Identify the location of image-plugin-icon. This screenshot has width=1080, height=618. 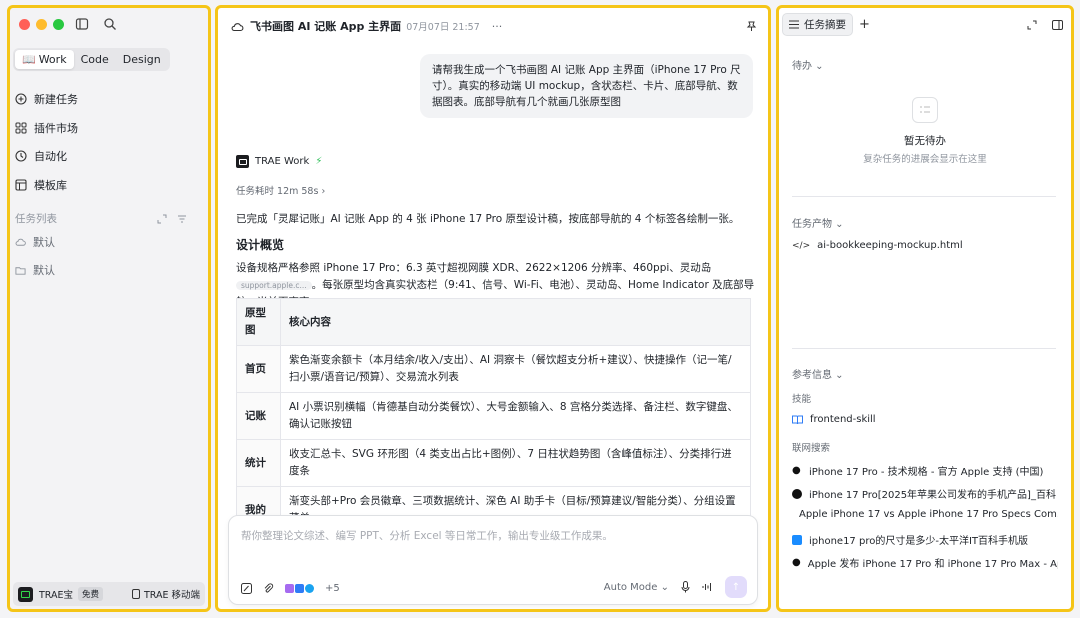
(289, 588).